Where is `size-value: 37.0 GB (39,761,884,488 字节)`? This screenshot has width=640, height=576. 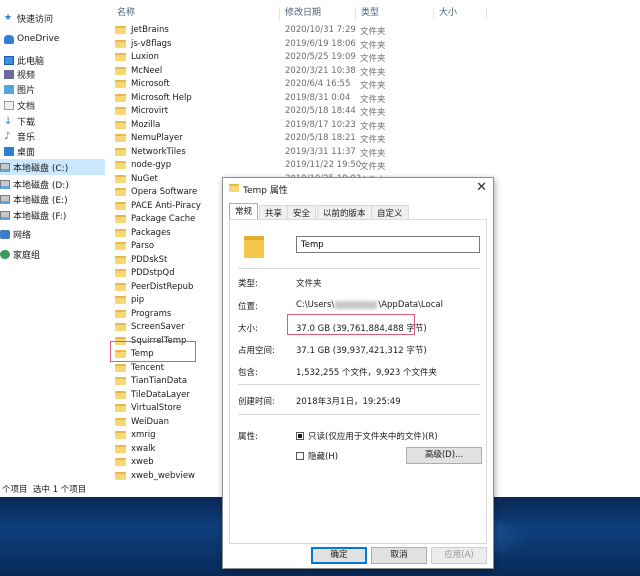 size-value: 37.0 GB (39,761,884,488 字节) is located at coordinates (361, 329).